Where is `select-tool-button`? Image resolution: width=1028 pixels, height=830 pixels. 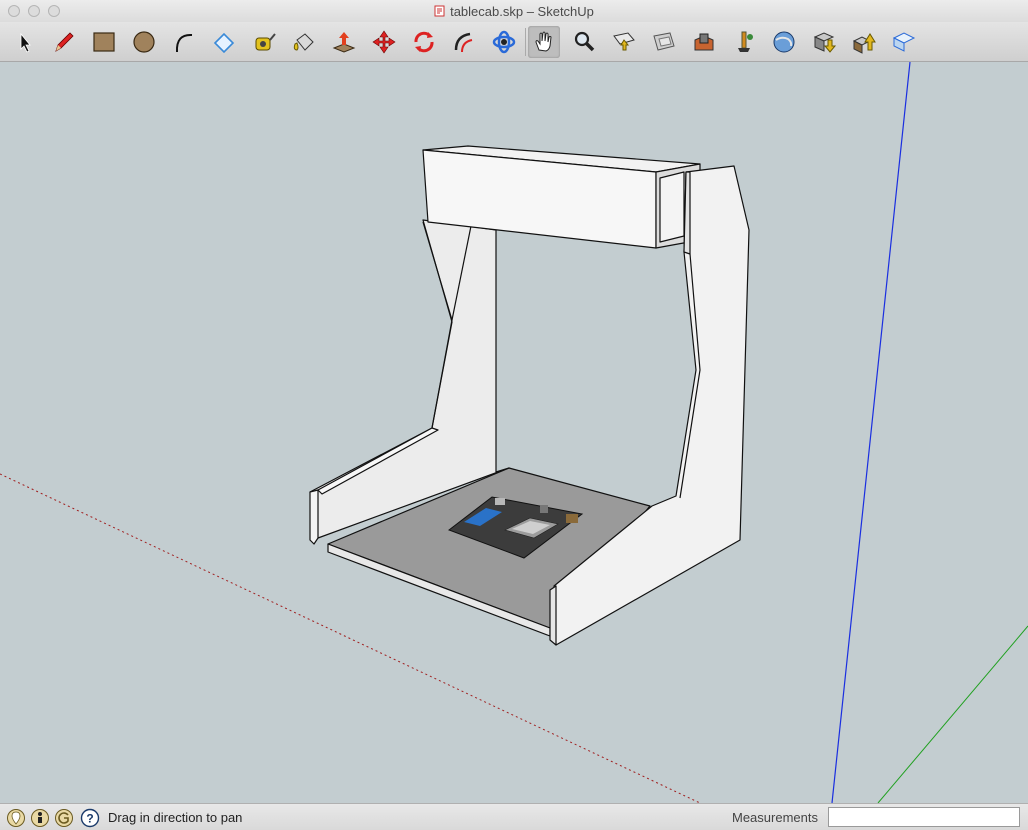 select-tool-button is located at coordinates (24, 42).